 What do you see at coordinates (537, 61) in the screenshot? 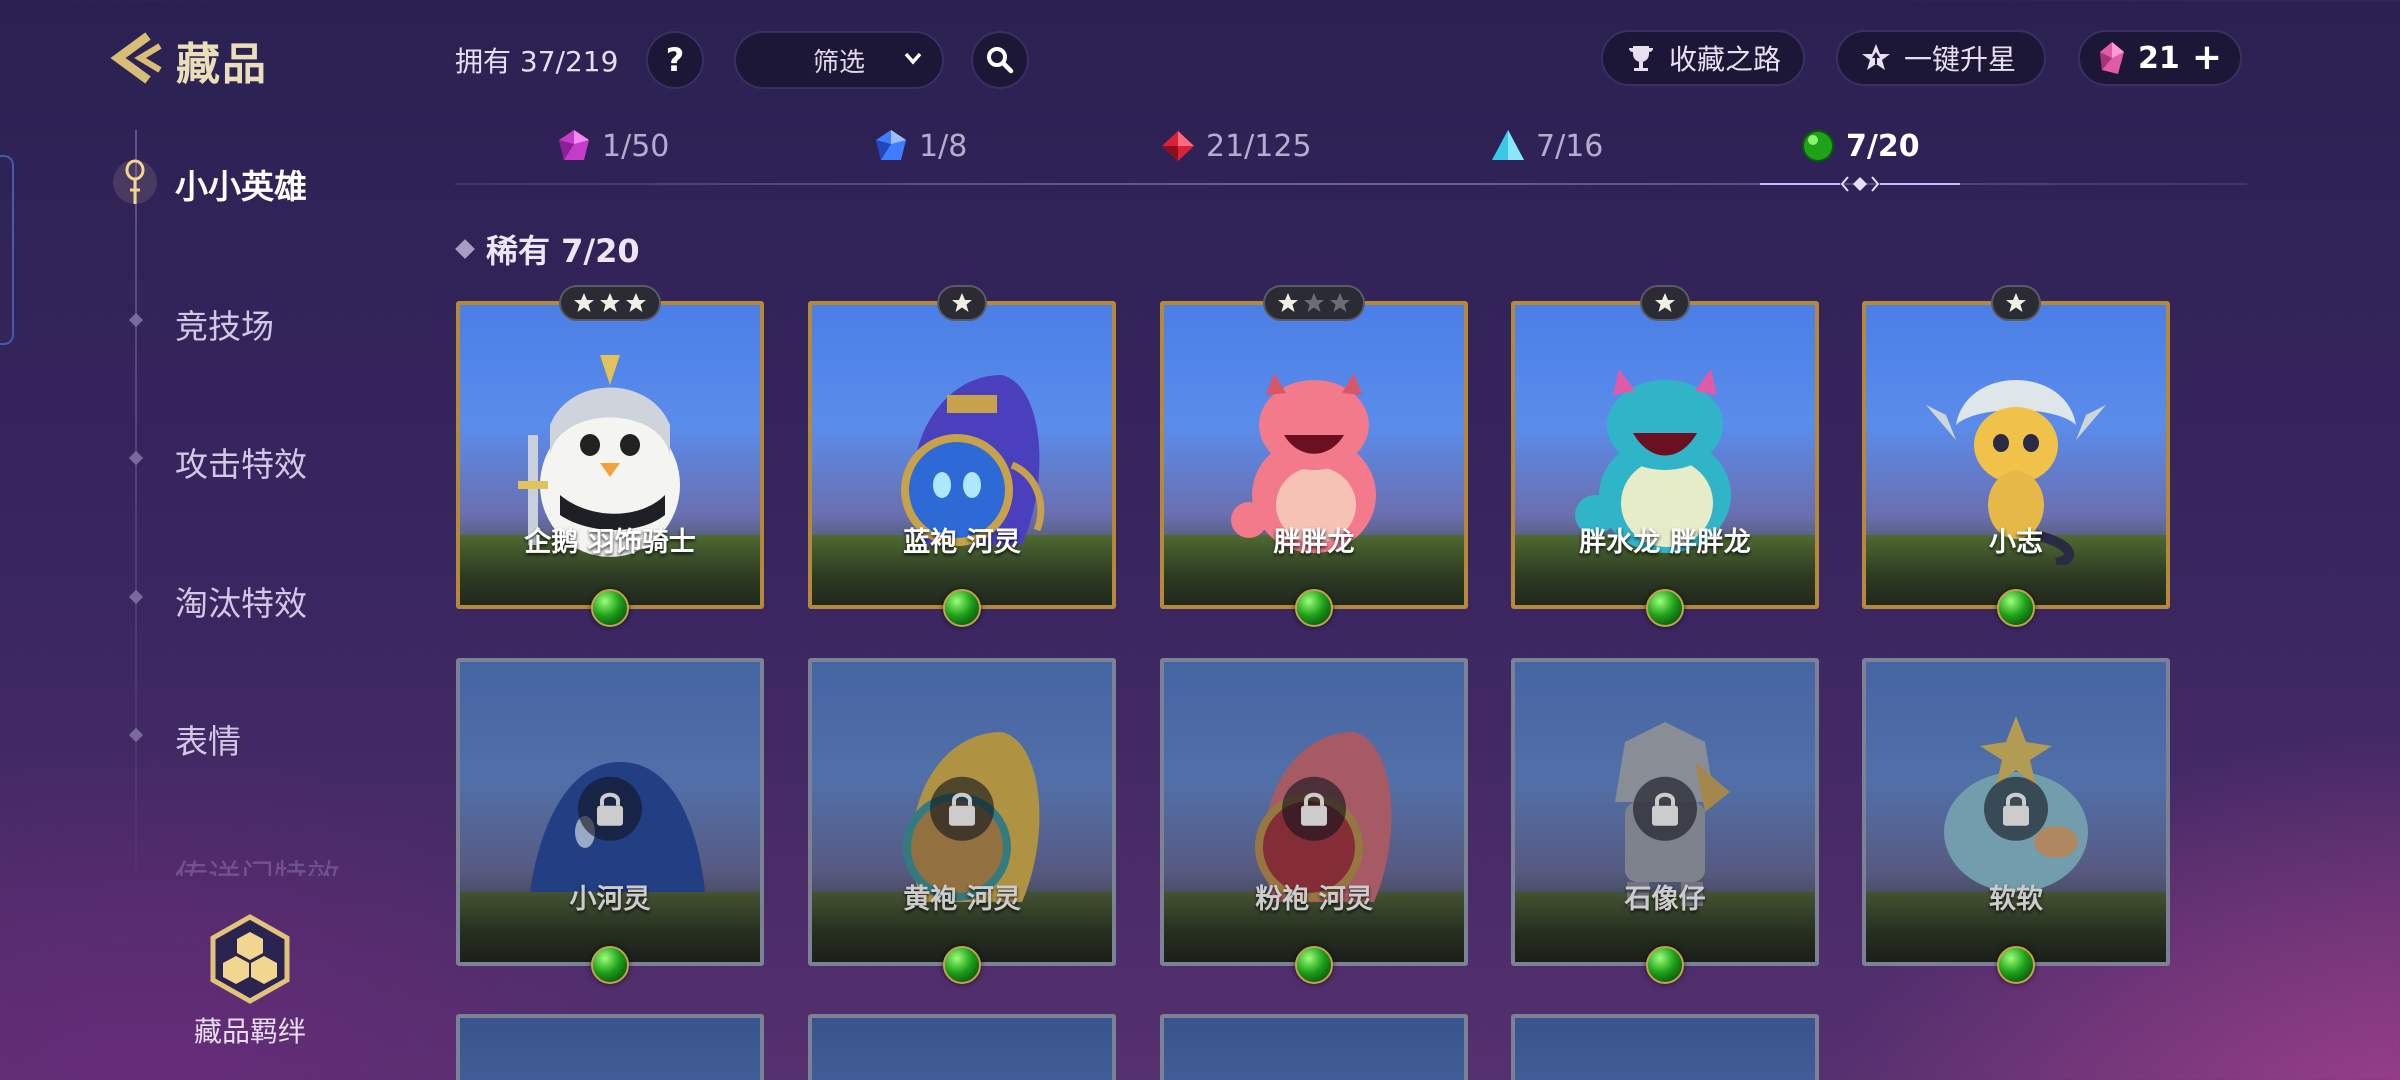
I see `owned-count: 拥有 37/219` at bounding box center [537, 61].